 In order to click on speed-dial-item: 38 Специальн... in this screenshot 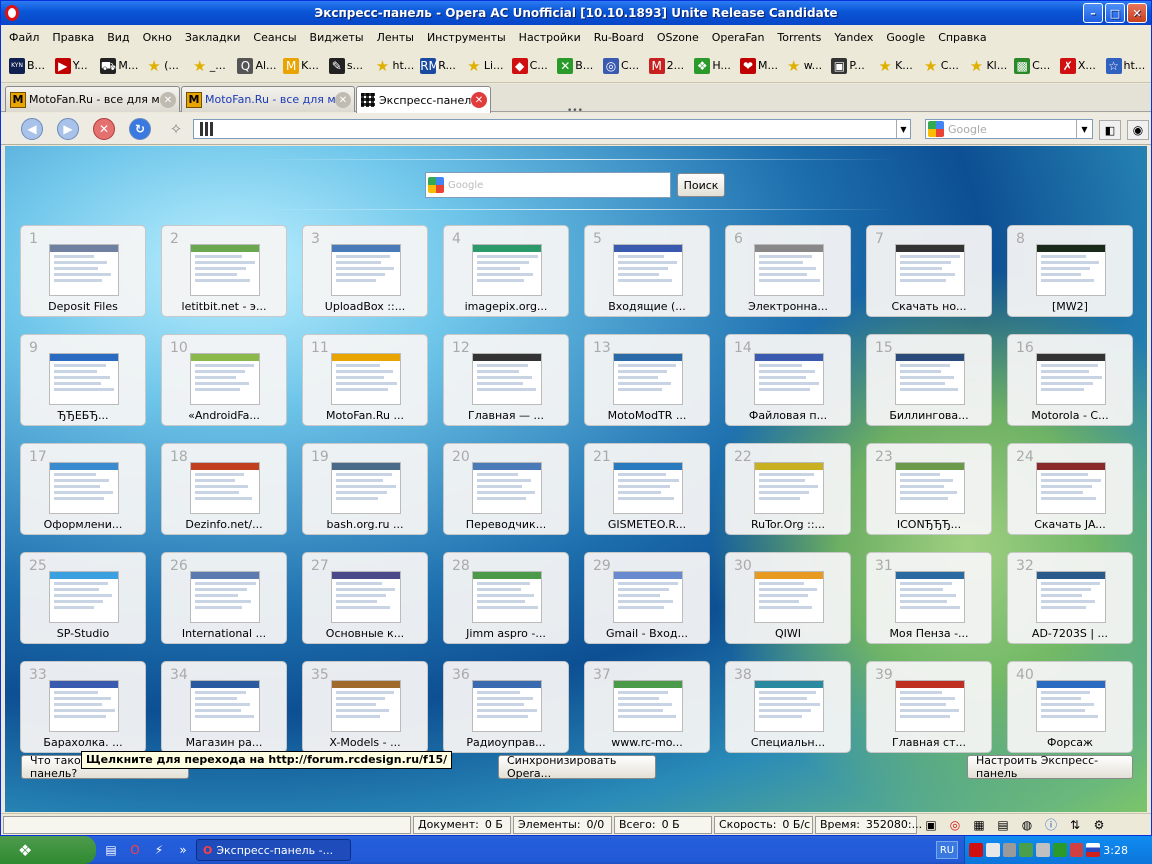, I will do `click(788, 707)`.